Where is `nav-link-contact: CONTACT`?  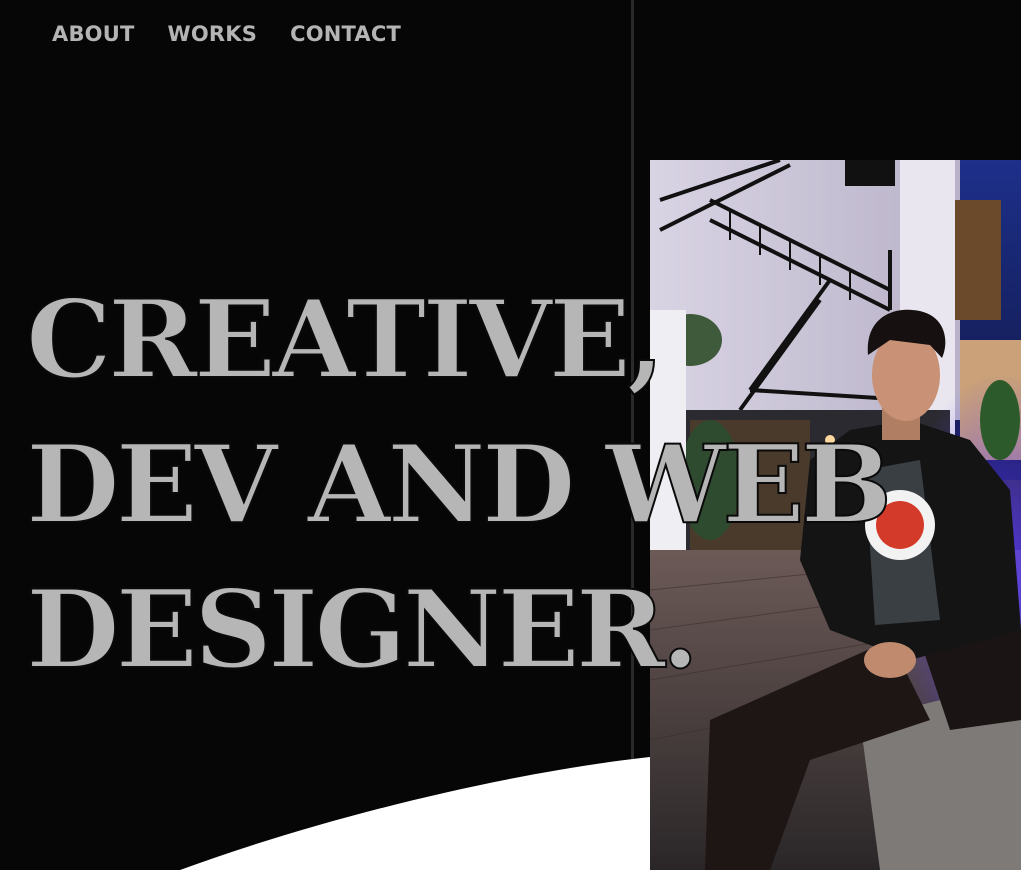
nav-link-contact: CONTACT is located at coordinates (345, 34).